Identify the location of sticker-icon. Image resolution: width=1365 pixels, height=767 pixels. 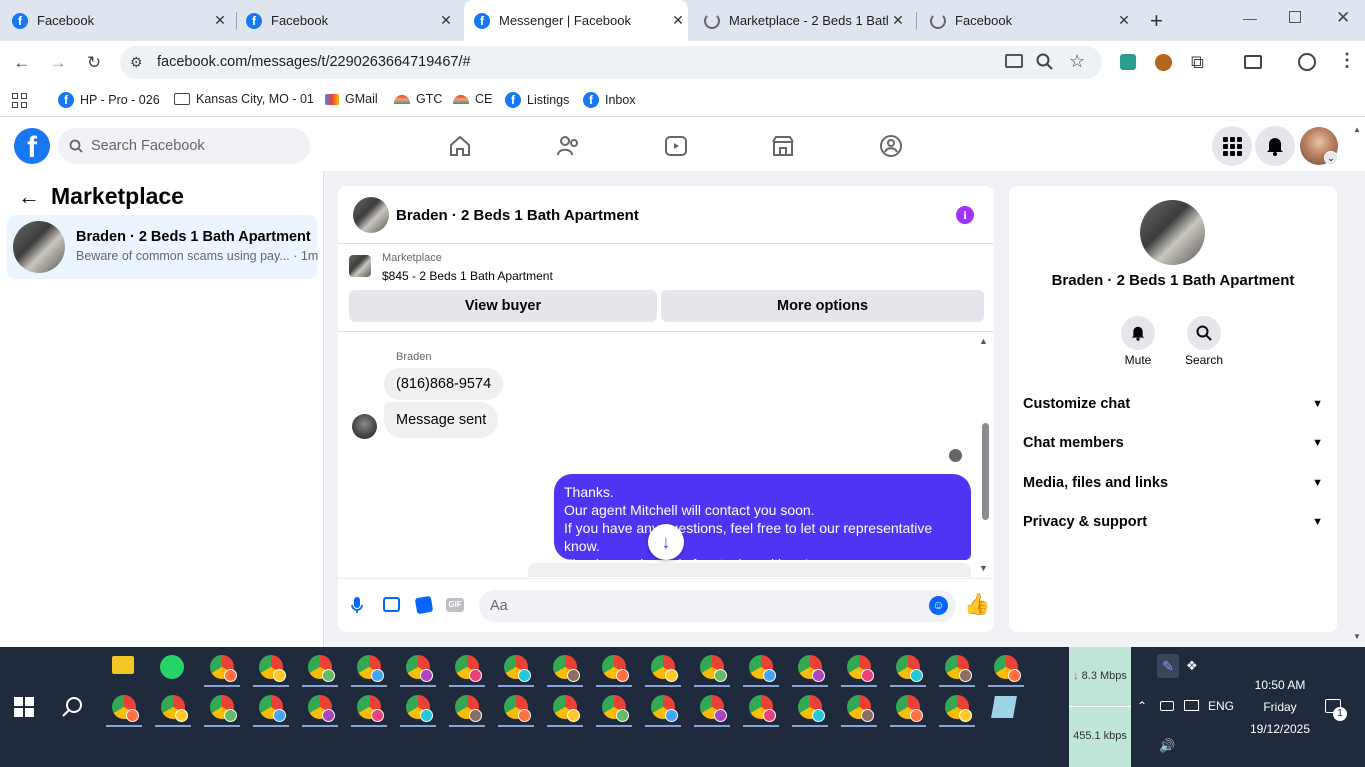
(424, 605).